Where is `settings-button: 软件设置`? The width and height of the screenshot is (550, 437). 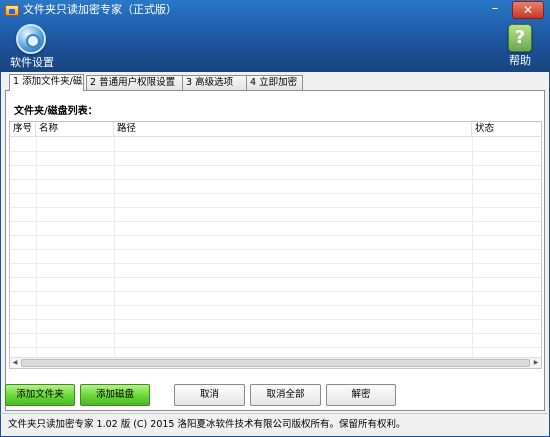
settings-button: 软件设置 is located at coordinates (32, 46).